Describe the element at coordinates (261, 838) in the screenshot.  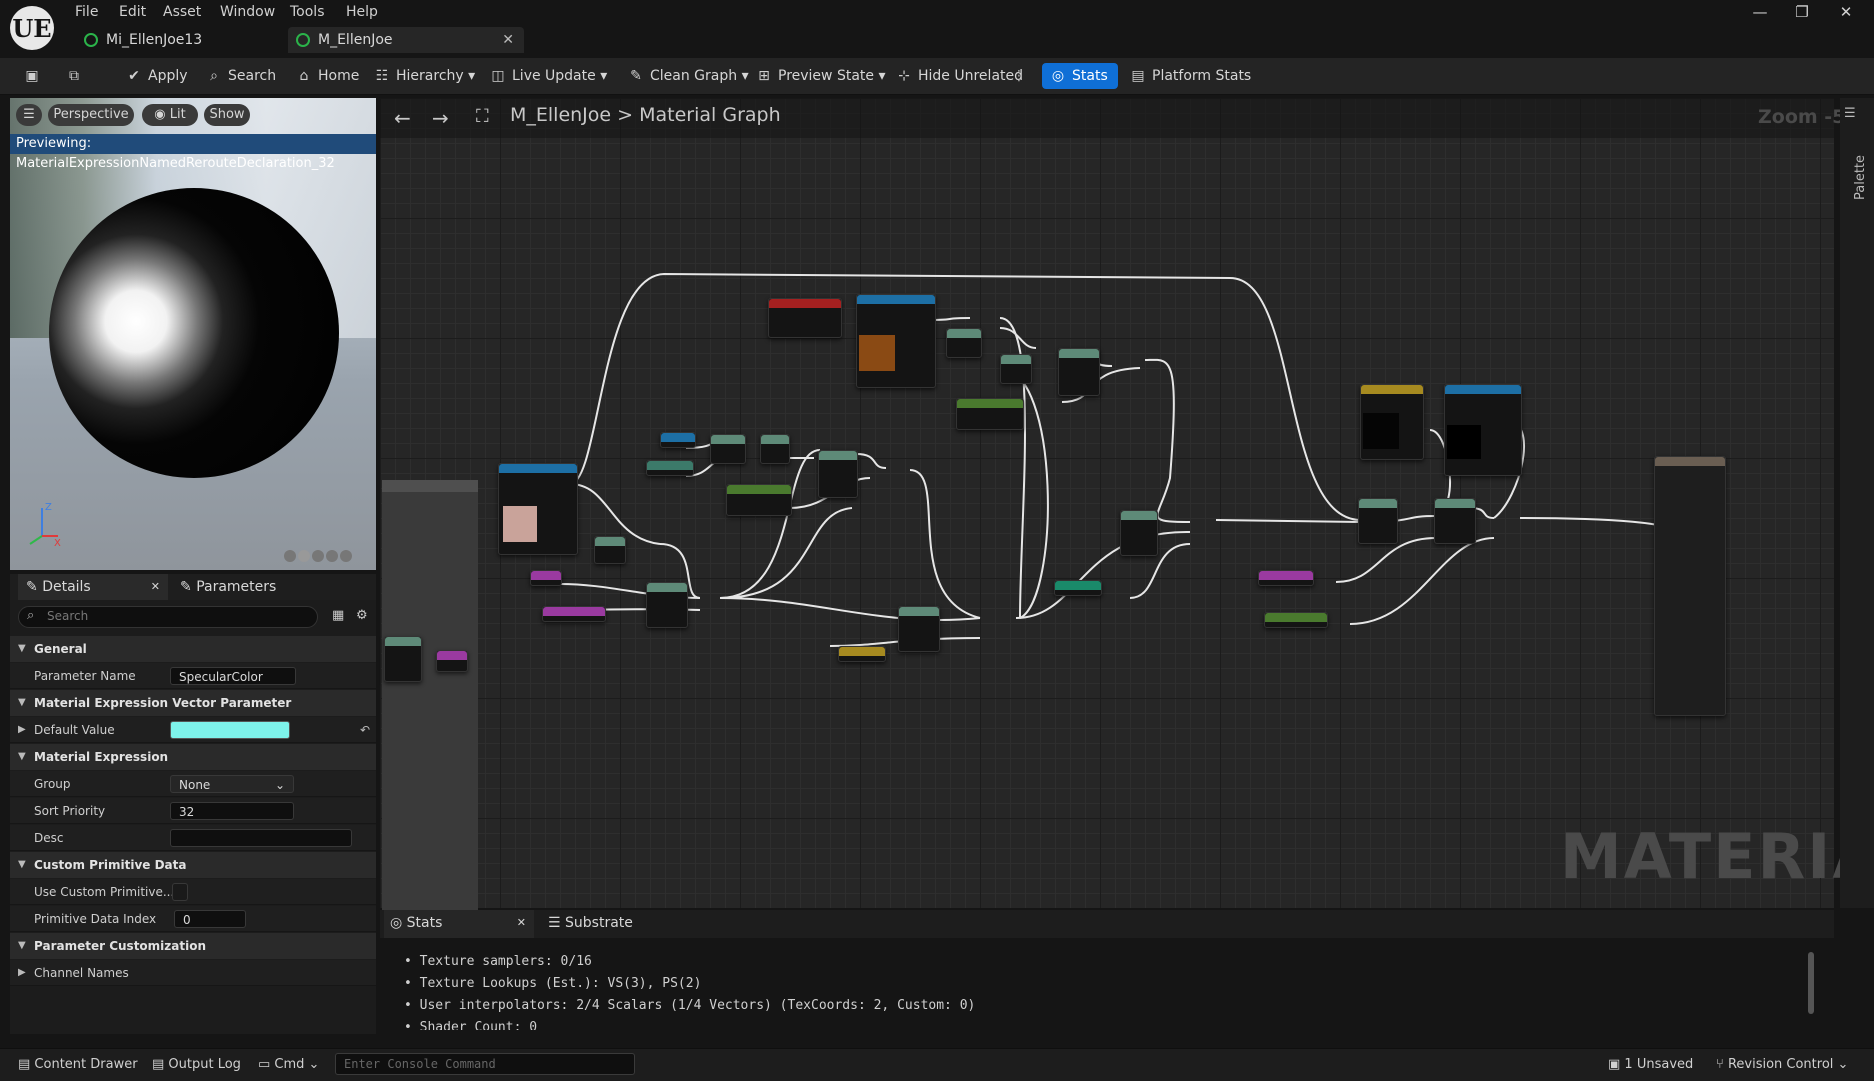
I see `desc-input` at that location.